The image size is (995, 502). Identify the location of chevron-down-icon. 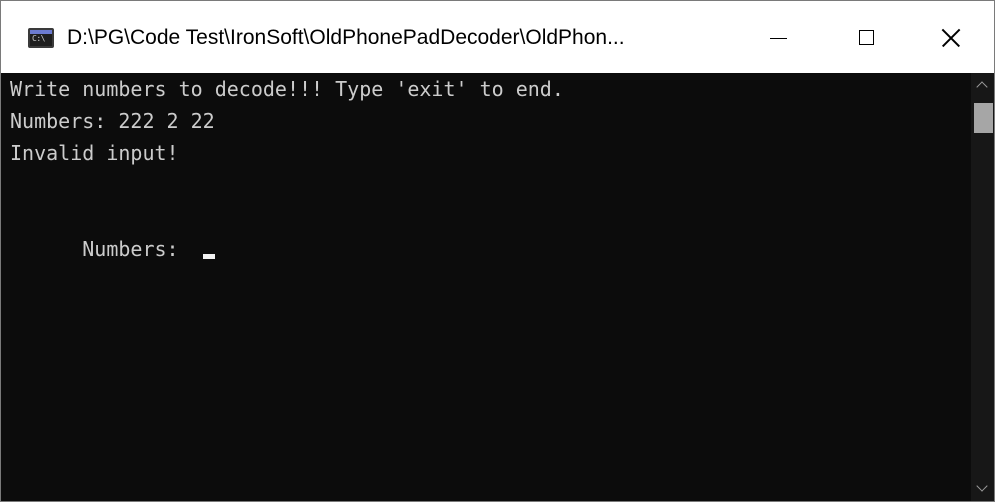
(982, 486).